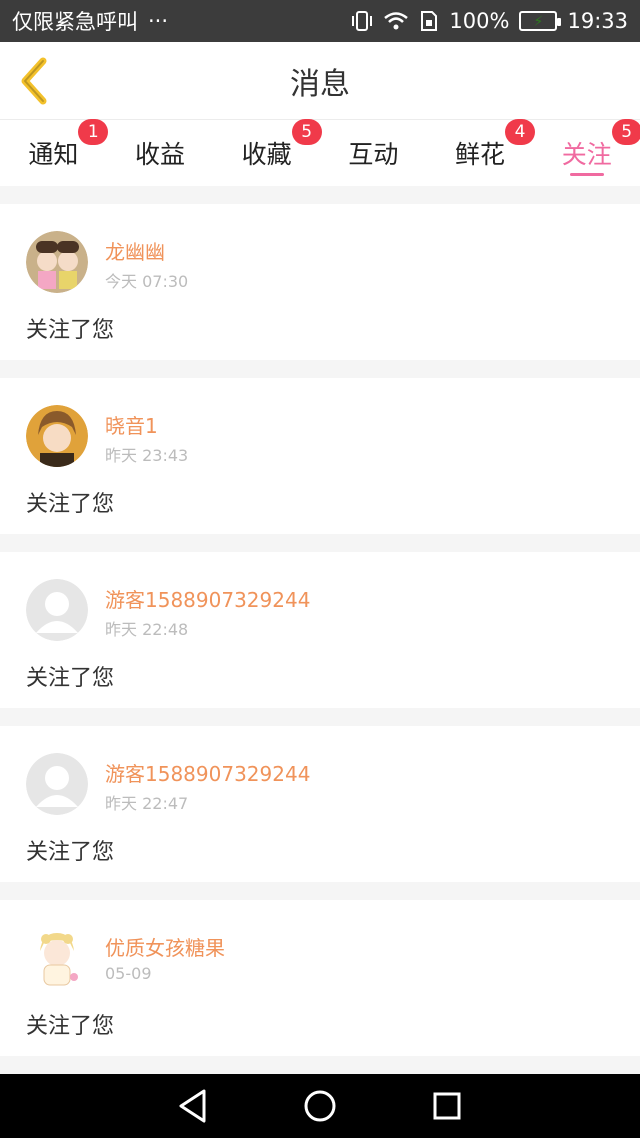 The image size is (640, 1138). What do you see at coordinates (158, 21) in the screenshot?
I see `status-dots: ···` at bounding box center [158, 21].